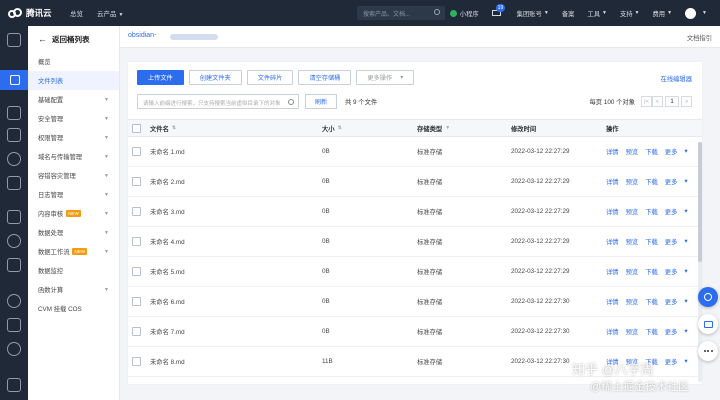 Image resolution: width=720 pixels, height=400 pixels. What do you see at coordinates (73, 232) in the screenshot?
I see `sidebar-item: 数据处理 ▼` at bounding box center [73, 232].